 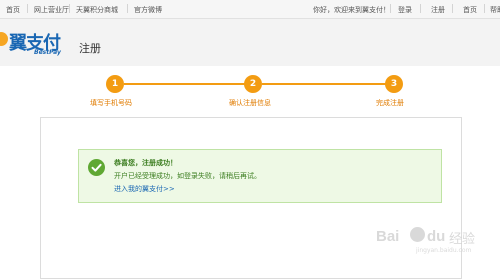 What do you see at coordinates (438, 10) in the screenshot?
I see `top-link-register: 注册` at bounding box center [438, 10].